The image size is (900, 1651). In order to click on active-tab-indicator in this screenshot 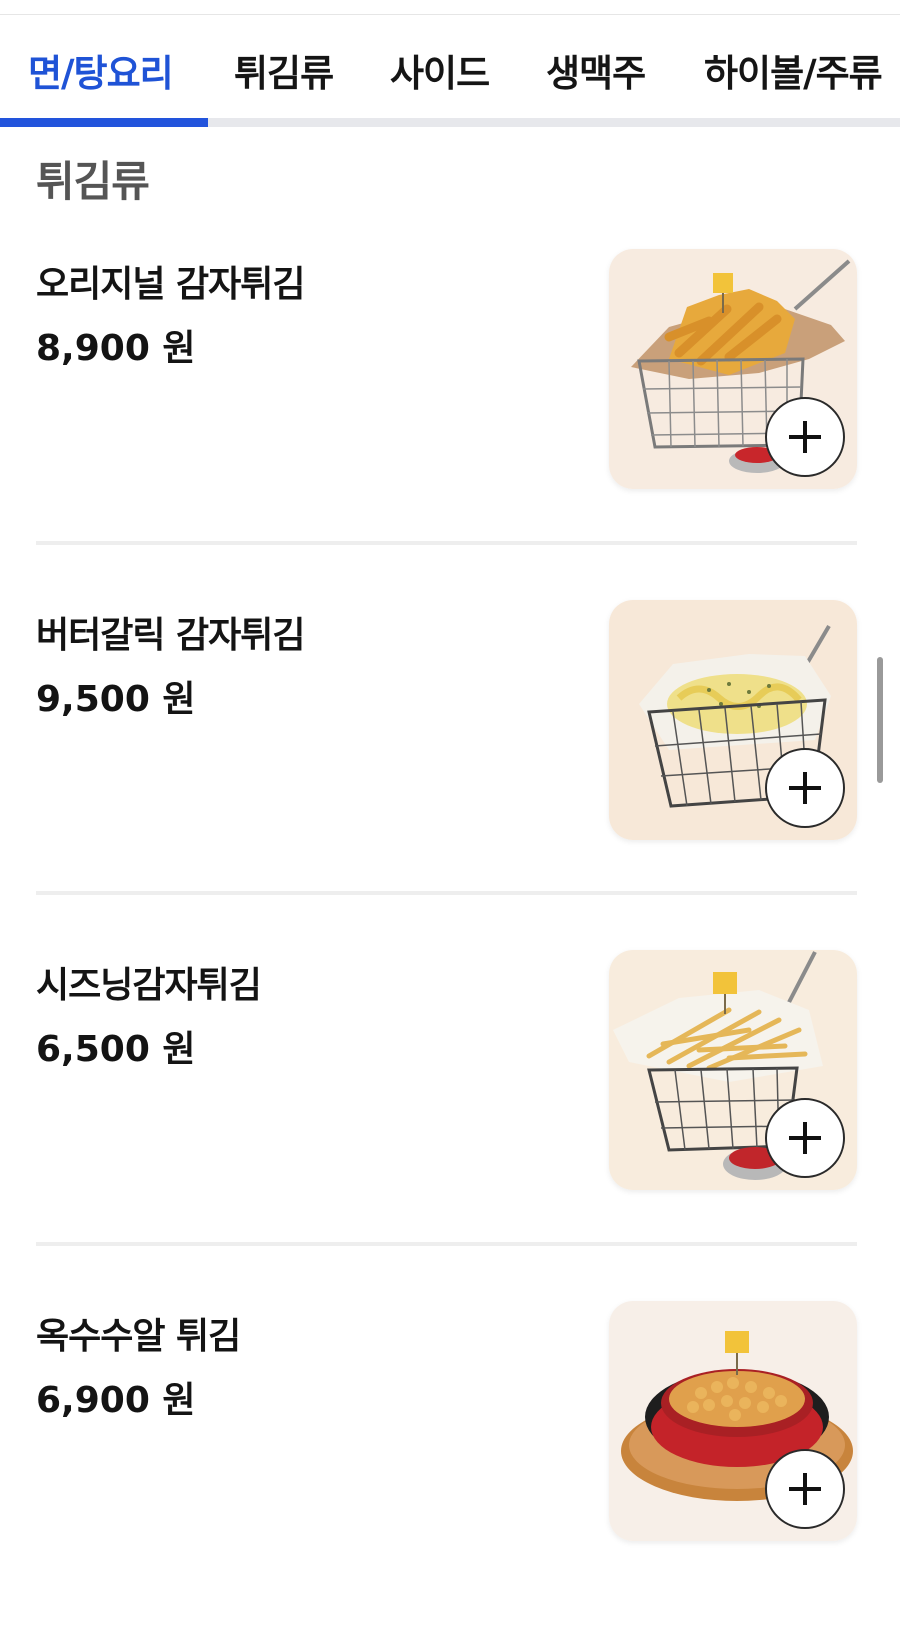, I will do `click(104, 122)`.